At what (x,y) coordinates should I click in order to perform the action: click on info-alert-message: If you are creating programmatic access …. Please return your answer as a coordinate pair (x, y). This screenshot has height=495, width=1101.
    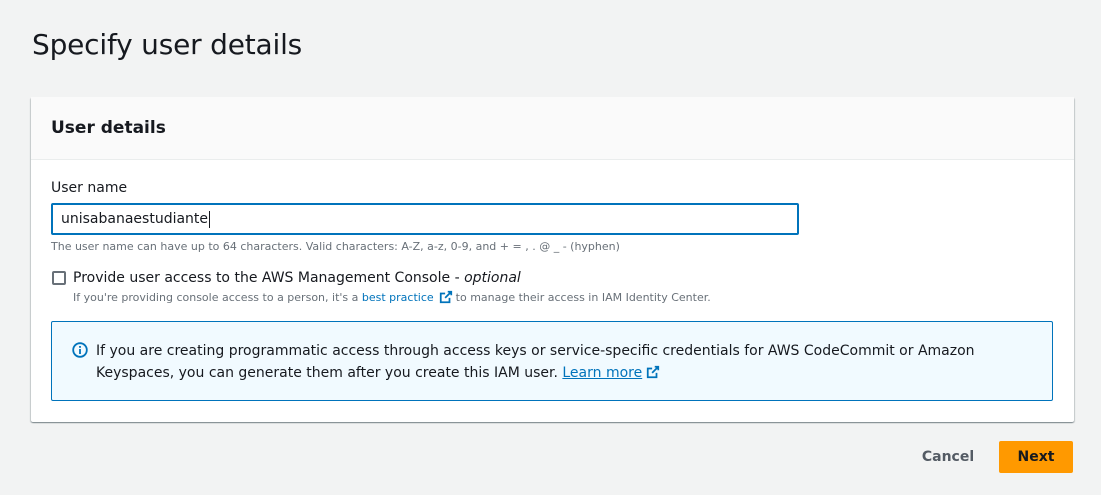
    Looking at the image, I should click on (535, 362).